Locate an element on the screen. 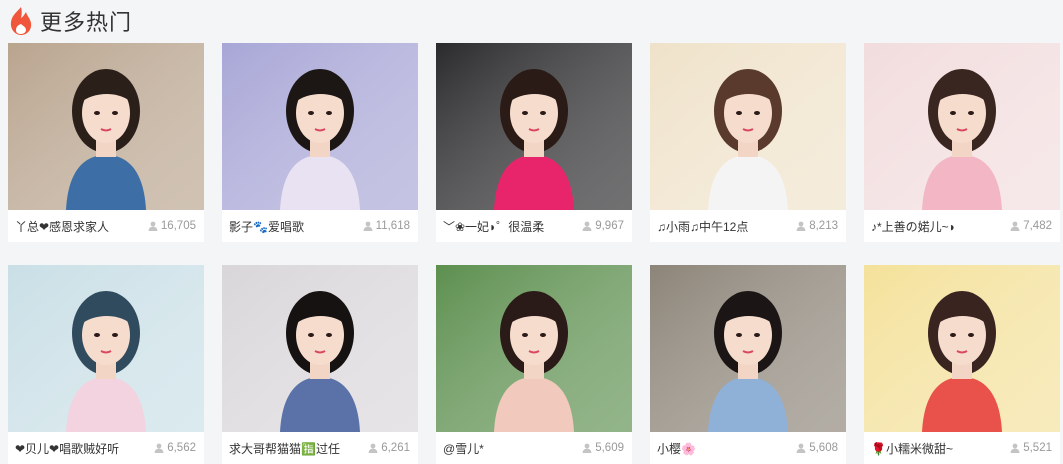  viewer-count-value: 5,608 is located at coordinates (823, 448).